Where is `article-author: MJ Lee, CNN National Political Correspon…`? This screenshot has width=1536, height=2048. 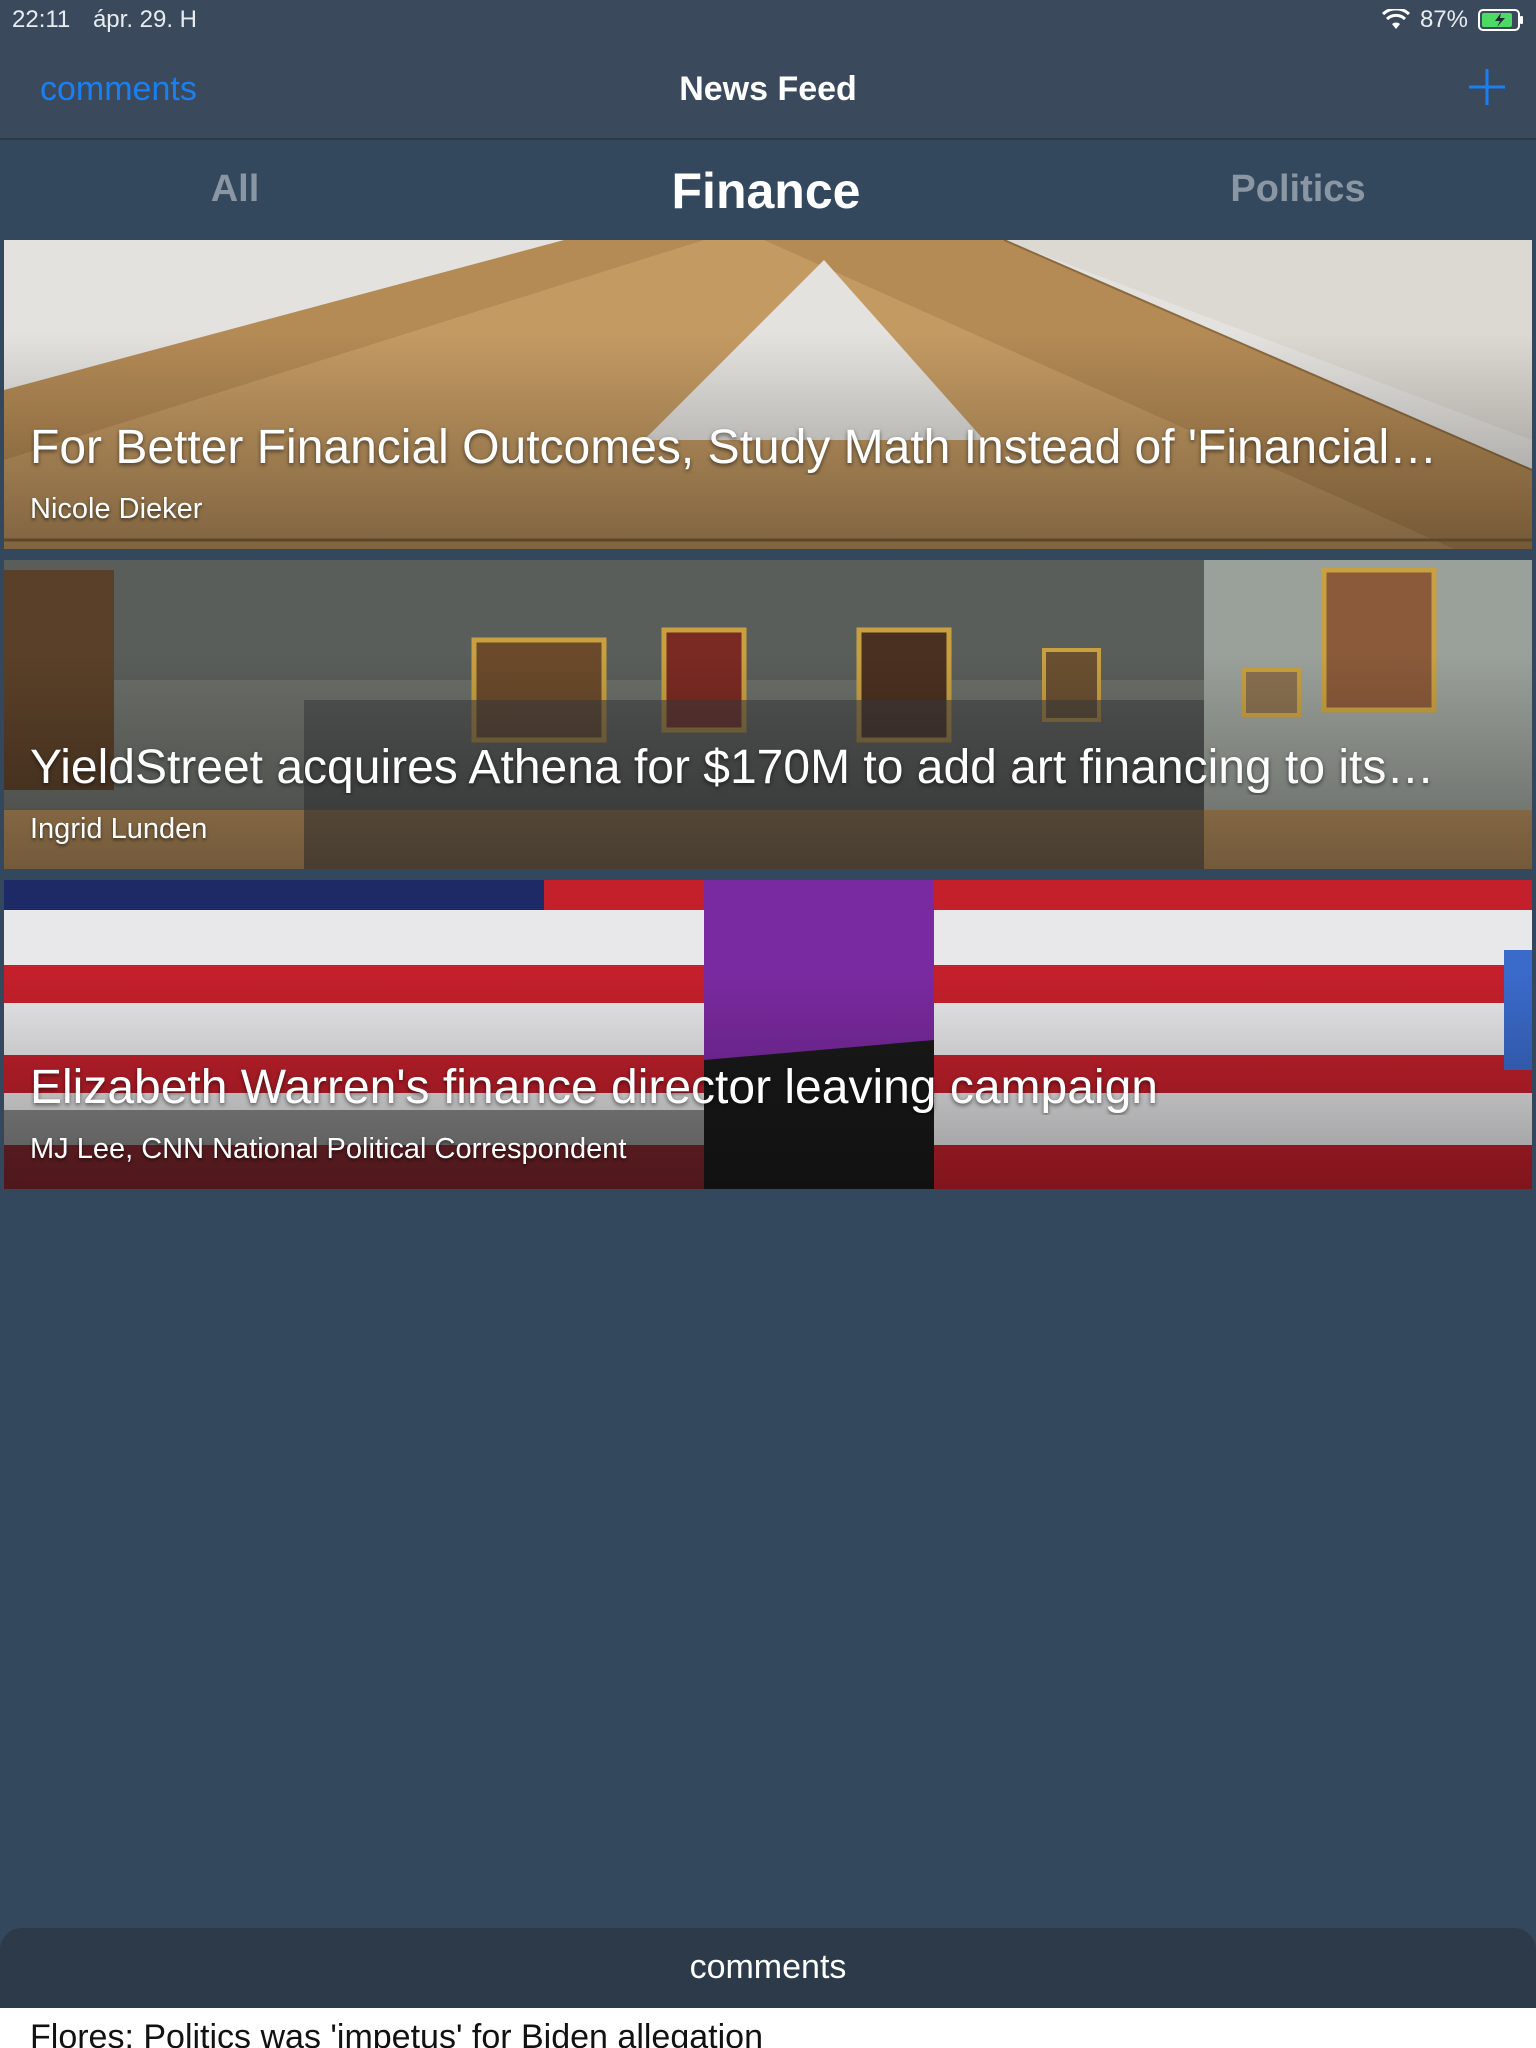 article-author: MJ Lee, CNN National Political Correspon… is located at coordinates (328, 1149).